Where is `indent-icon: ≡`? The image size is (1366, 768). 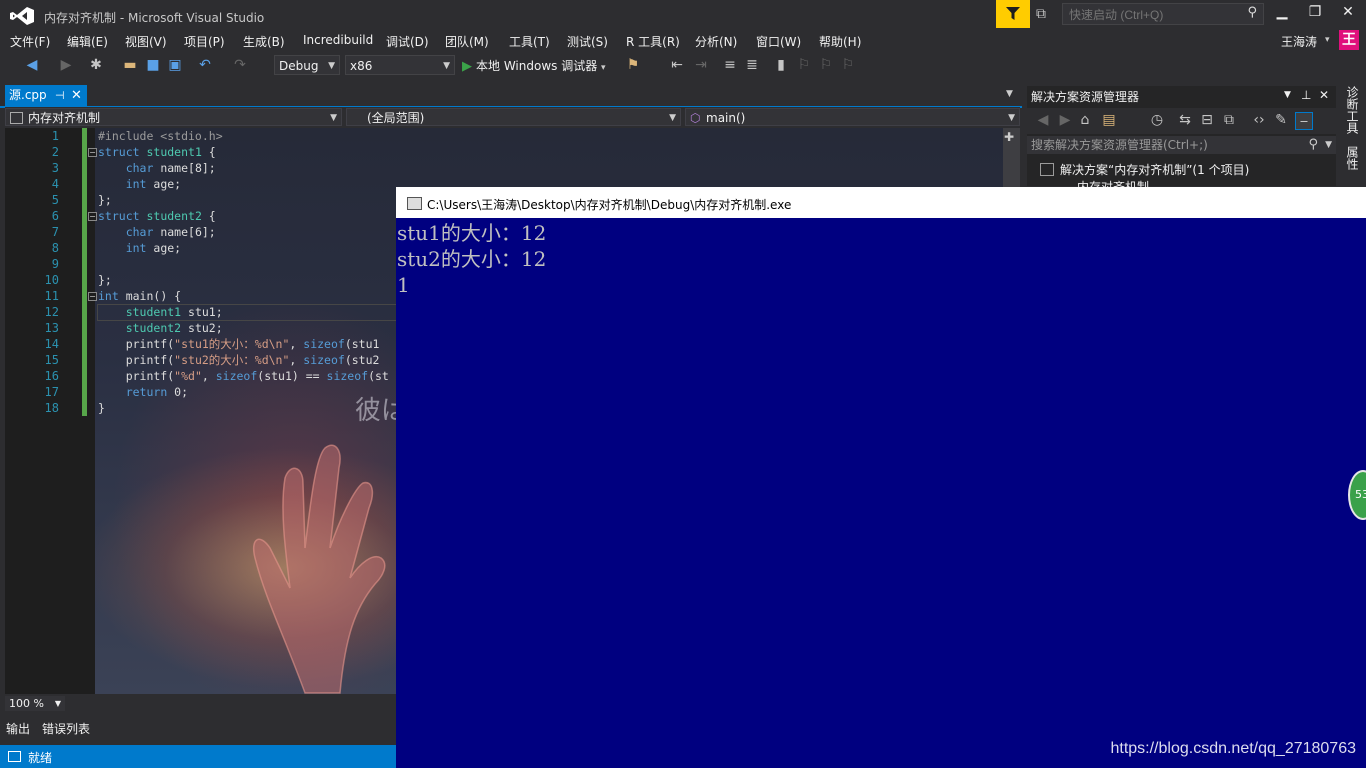
indent-icon: ≡ is located at coordinates (730, 65).